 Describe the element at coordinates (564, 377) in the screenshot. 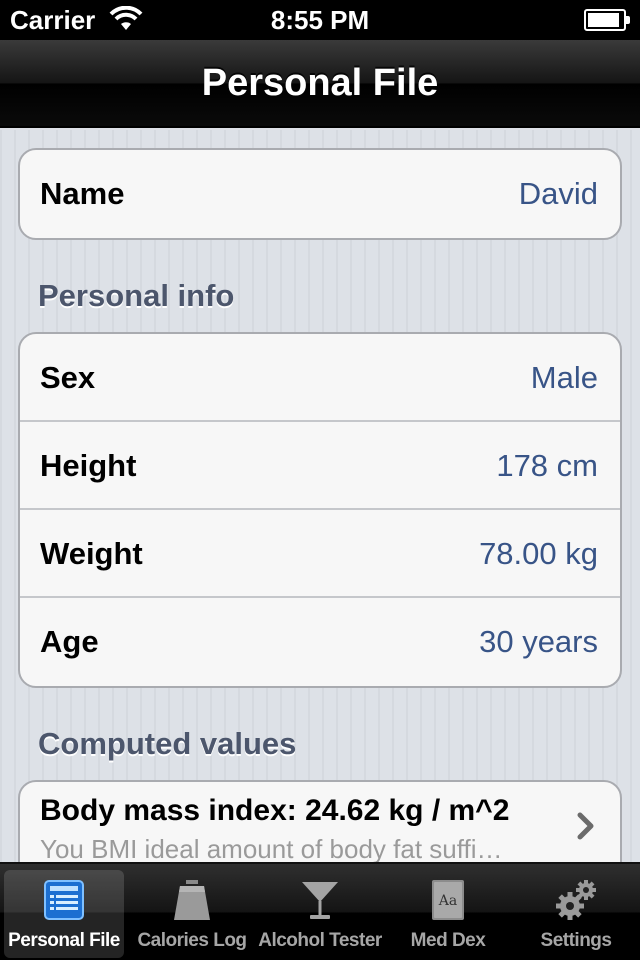

I see `row-value: Male` at that location.